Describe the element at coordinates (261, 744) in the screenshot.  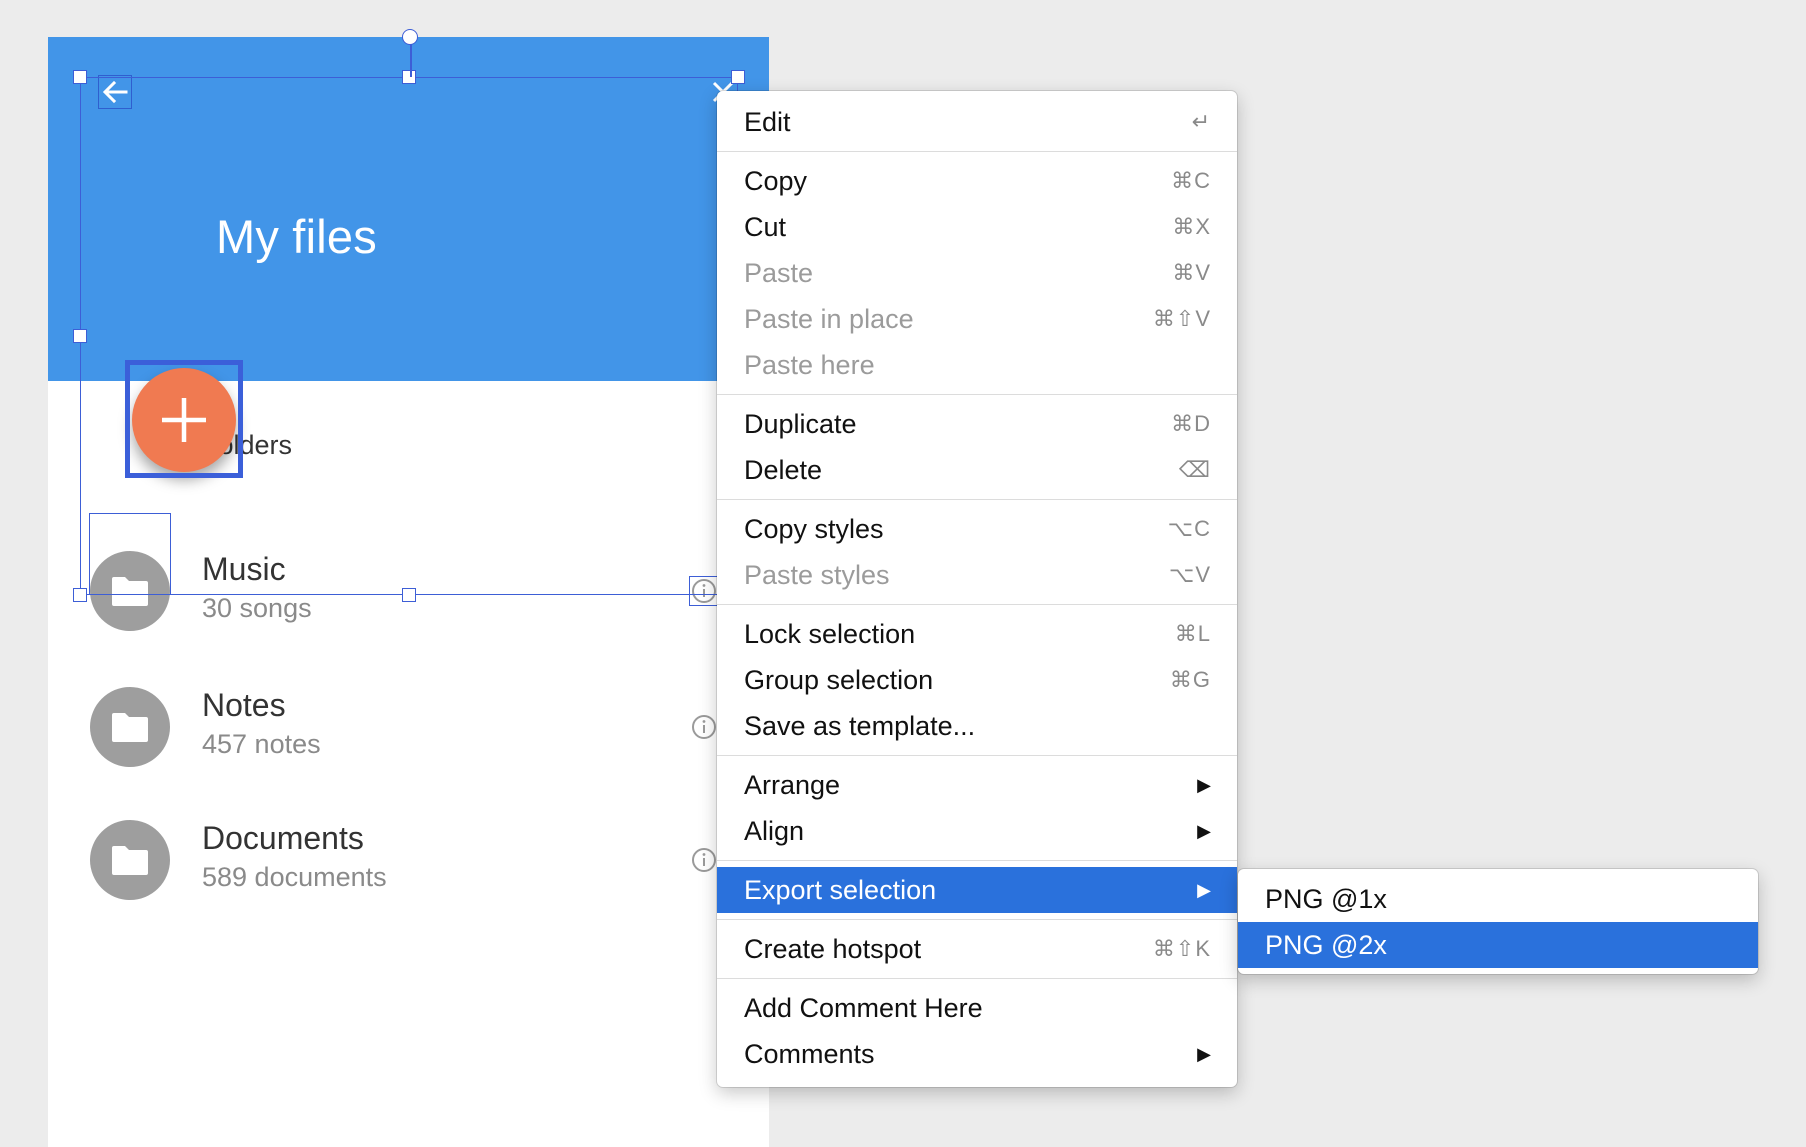
I see `item-subtitle: 457 notes` at that location.